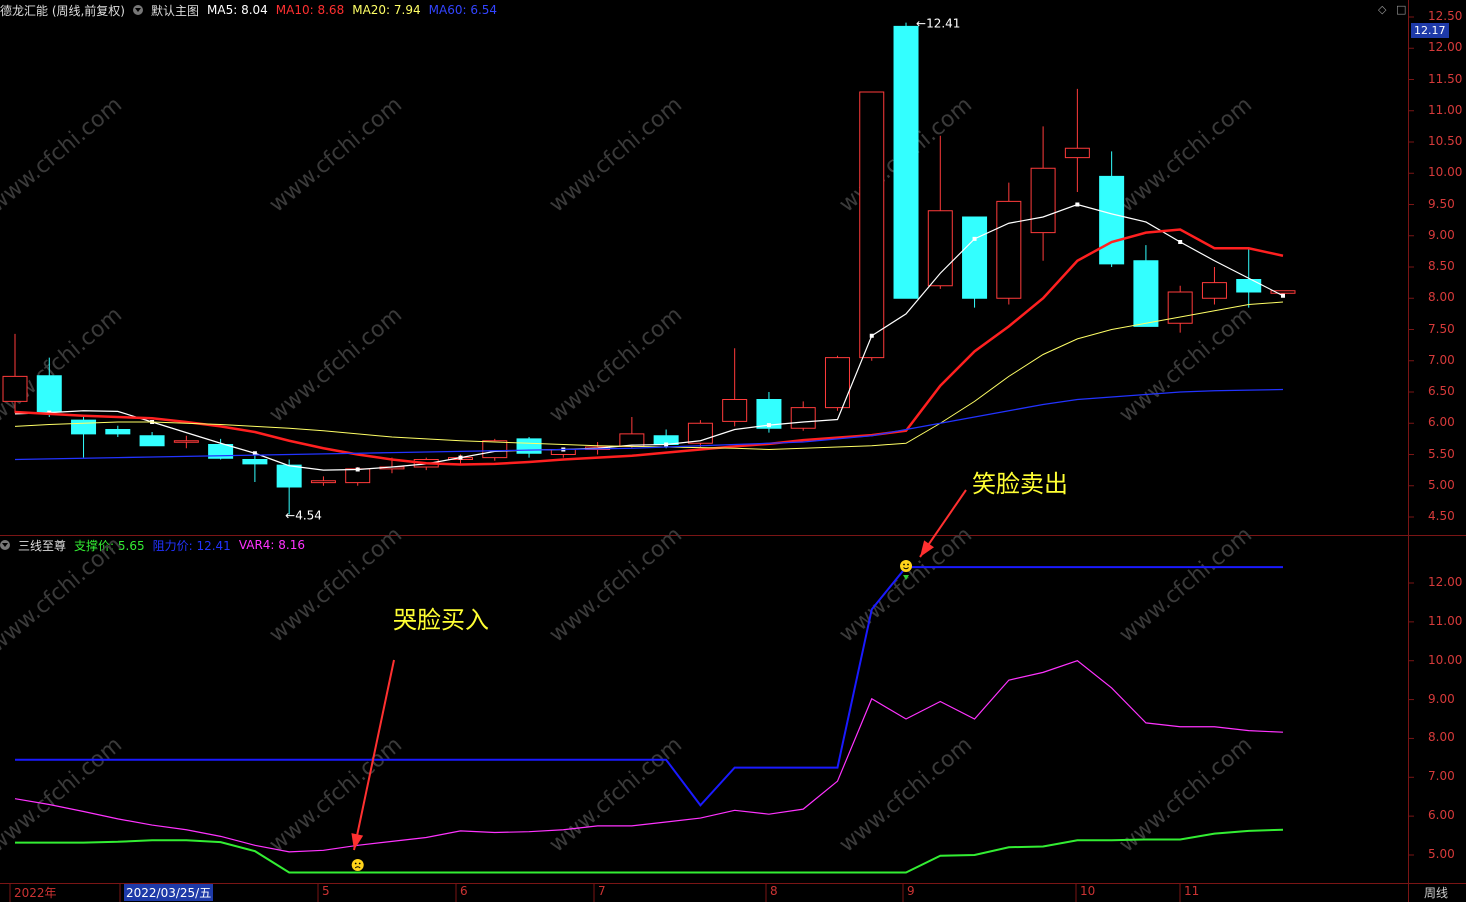  What do you see at coordinates (1192, 891) in the screenshot?
I see `x-tick-label: 11` at bounding box center [1192, 891].